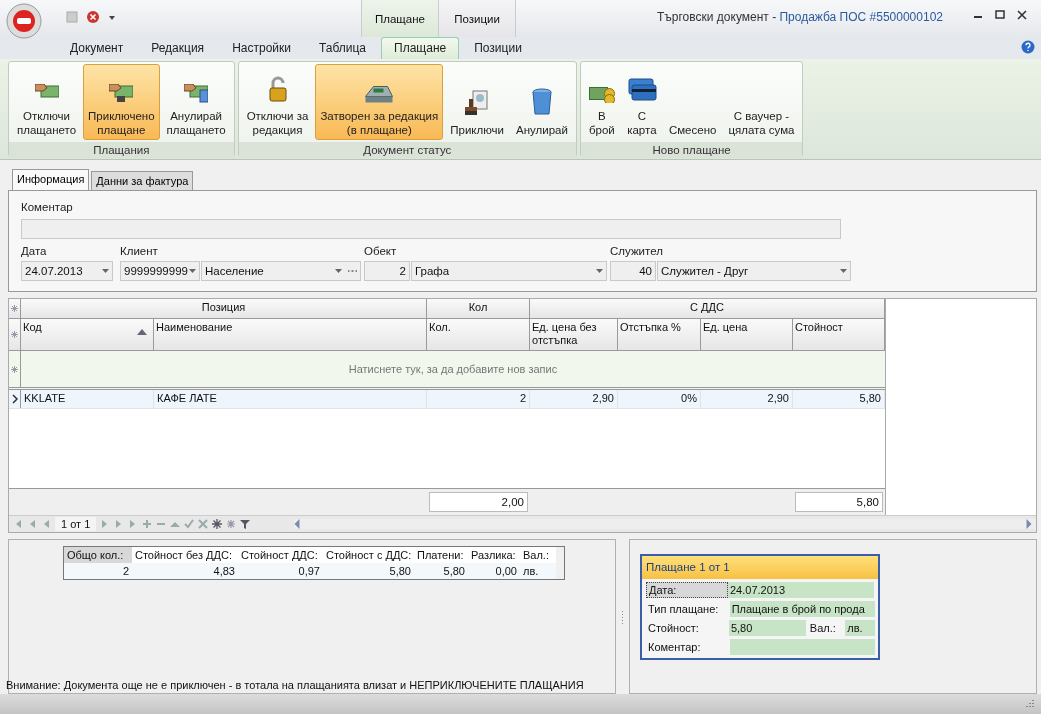 The image size is (1041, 714). Describe the element at coordinates (245, 524) in the screenshot. I see `filter-icon` at that location.